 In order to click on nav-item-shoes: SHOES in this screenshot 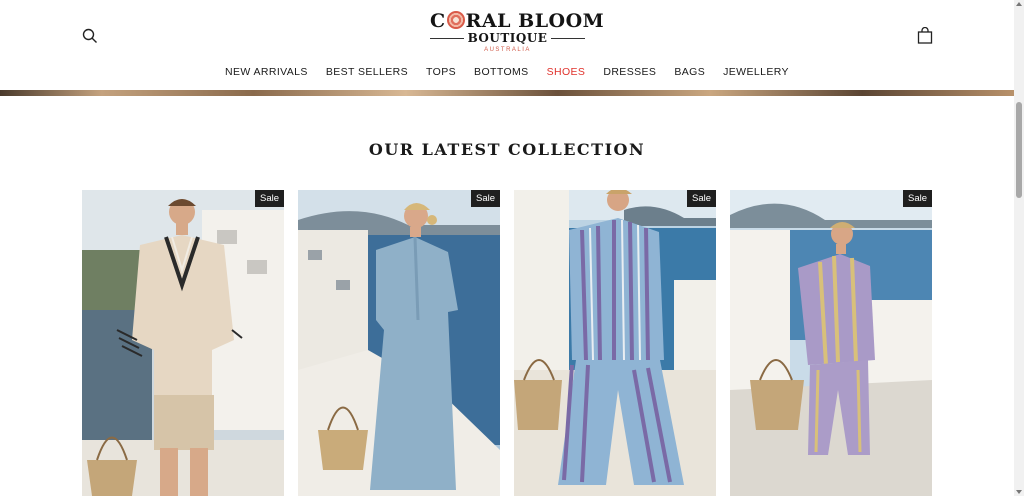, I will do `click(566, 72)`.